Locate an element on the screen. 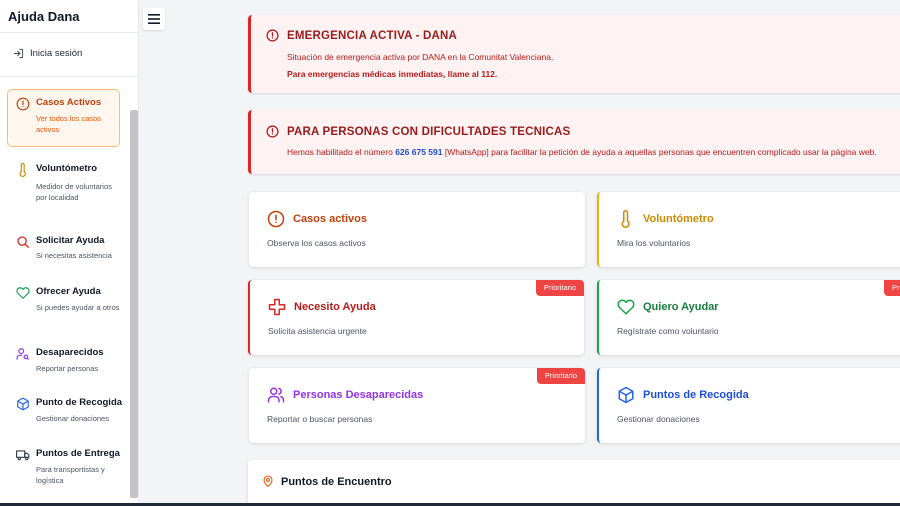  puntos-de-encuentro-section: Puntos de Encuentro is located at coordinates (574, 483).